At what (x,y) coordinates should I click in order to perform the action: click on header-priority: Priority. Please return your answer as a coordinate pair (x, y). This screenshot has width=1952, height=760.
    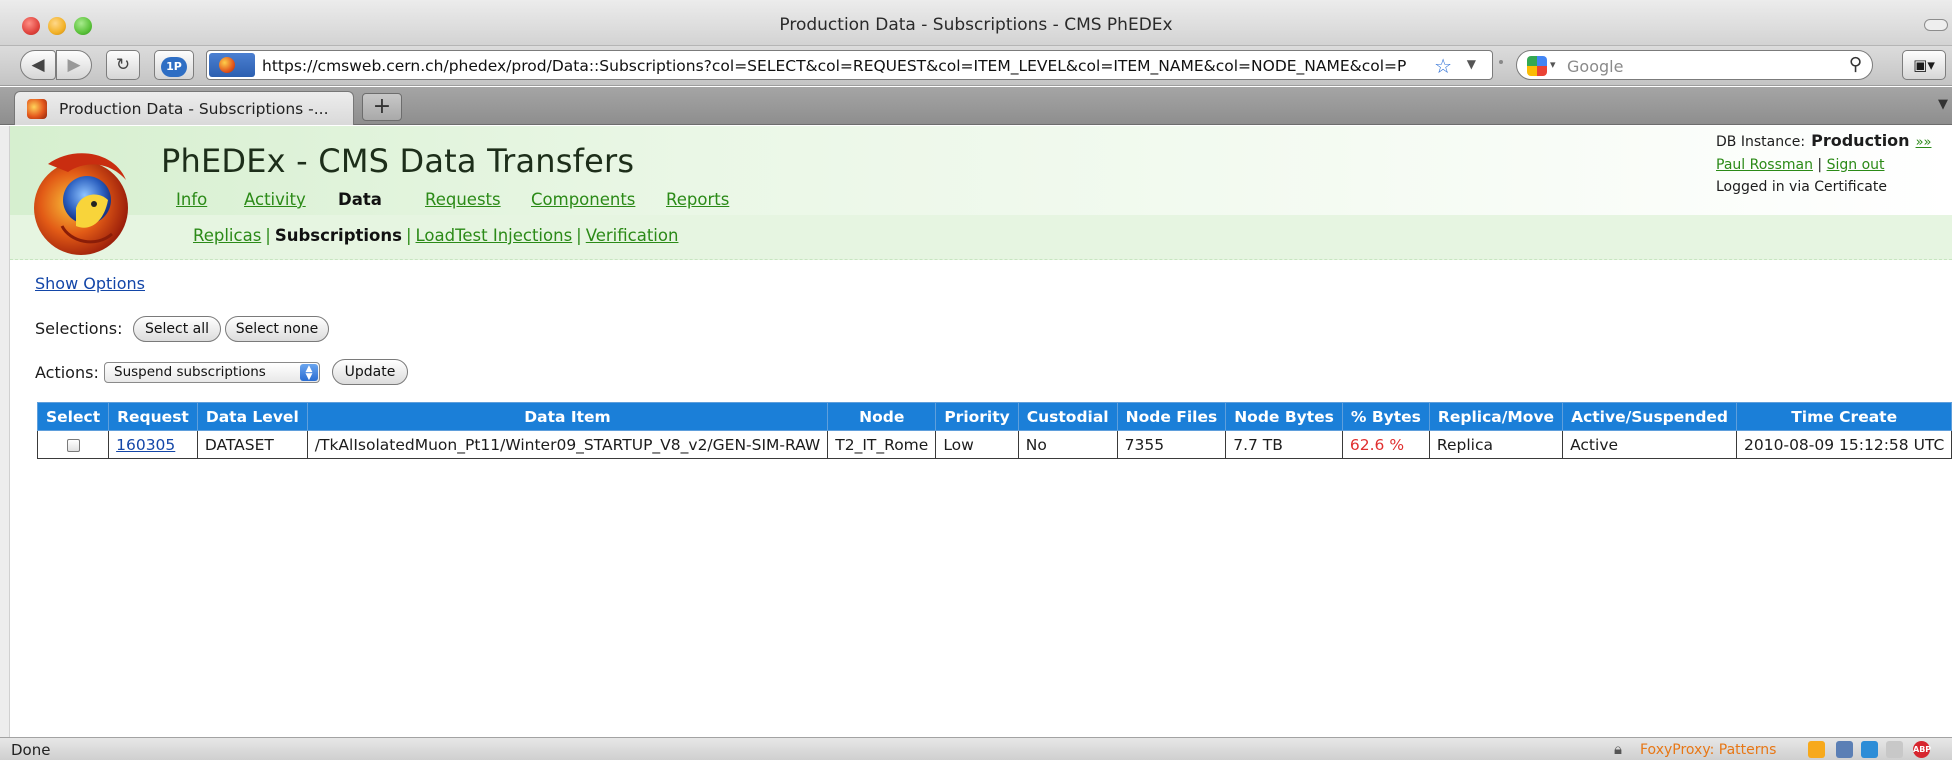
    Looking at the image, I should click on (977, 416).